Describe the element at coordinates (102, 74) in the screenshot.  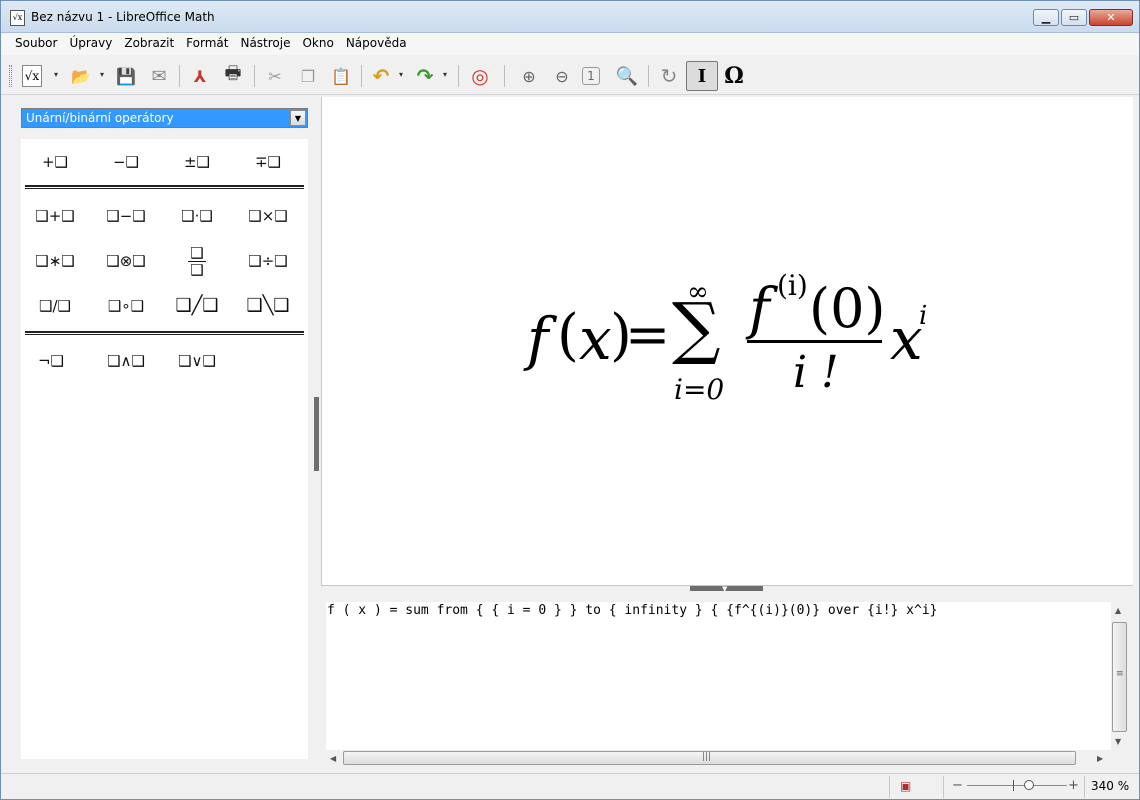
I see `open-dropdown-arrow: ▾` at that location.